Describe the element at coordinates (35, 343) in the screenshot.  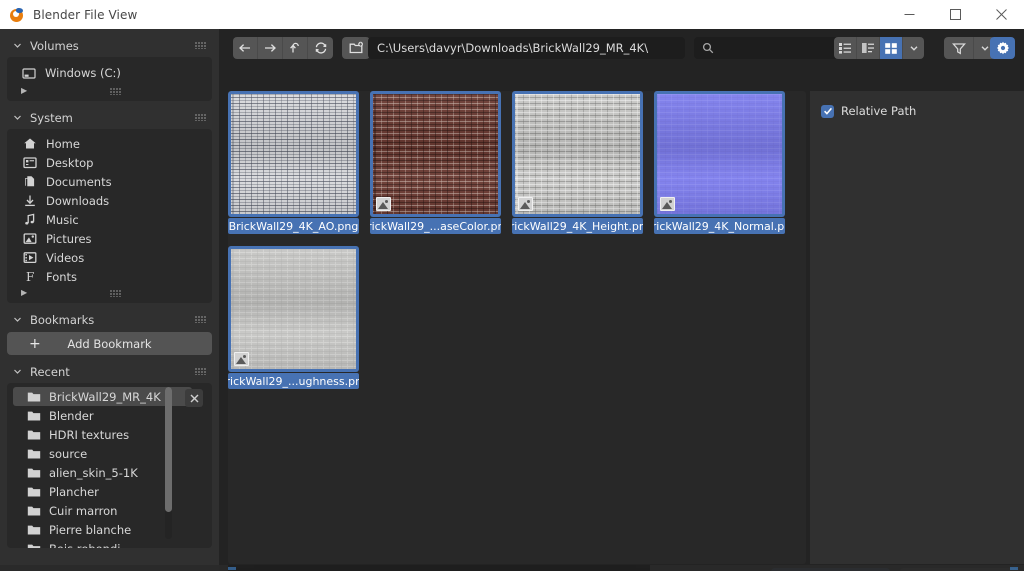
I see `plus-icon: +` at that location.